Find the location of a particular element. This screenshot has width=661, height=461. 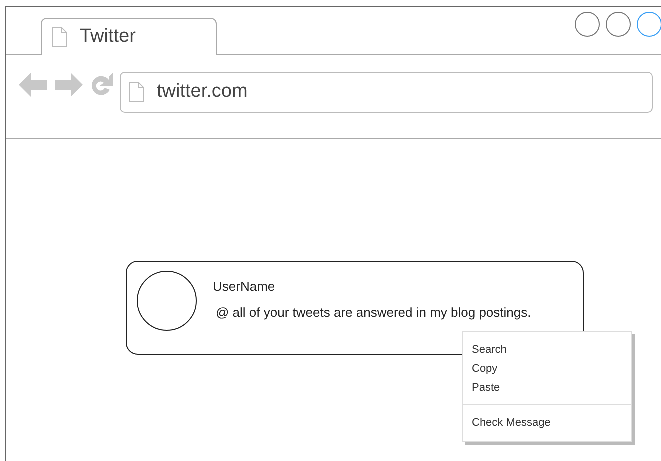

avatar is located at coordinates (167, 301).